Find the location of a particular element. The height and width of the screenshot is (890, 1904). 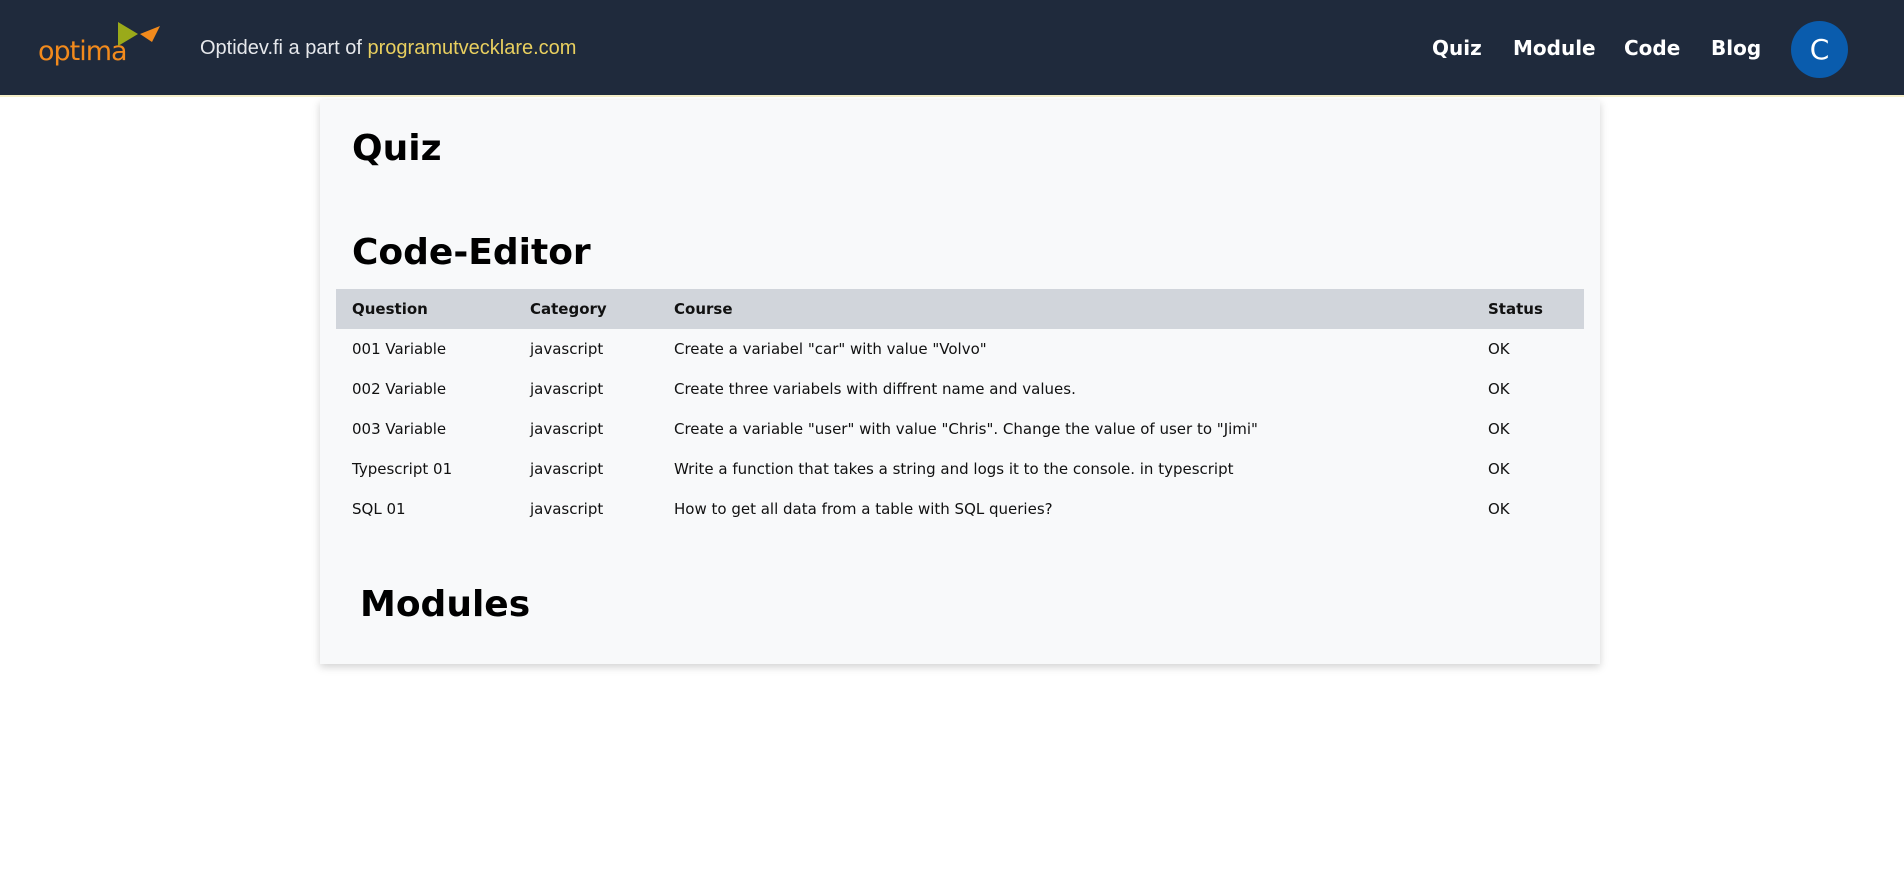

cell-question: 002 Variable is located at coordinates (399, 389).